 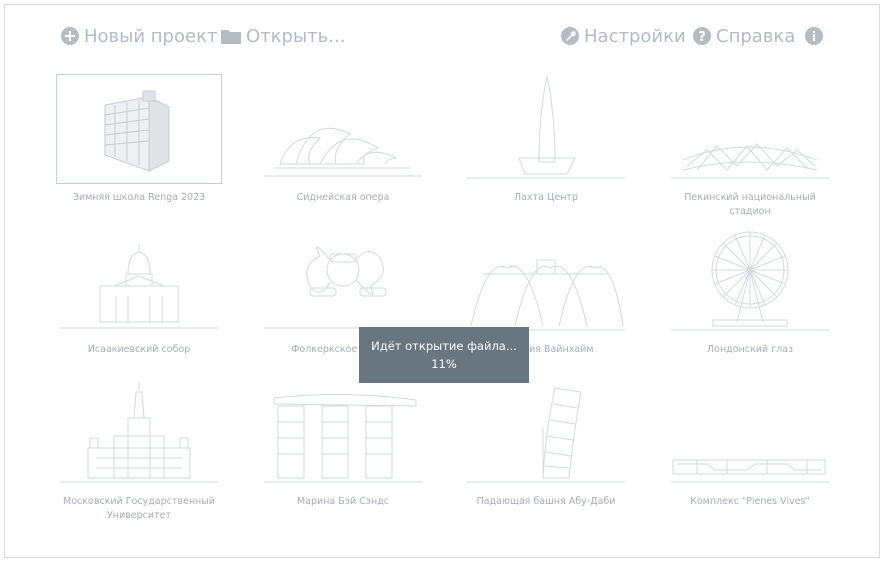 I want to click on settings-button: Настройки, so click(x=623, y=36).